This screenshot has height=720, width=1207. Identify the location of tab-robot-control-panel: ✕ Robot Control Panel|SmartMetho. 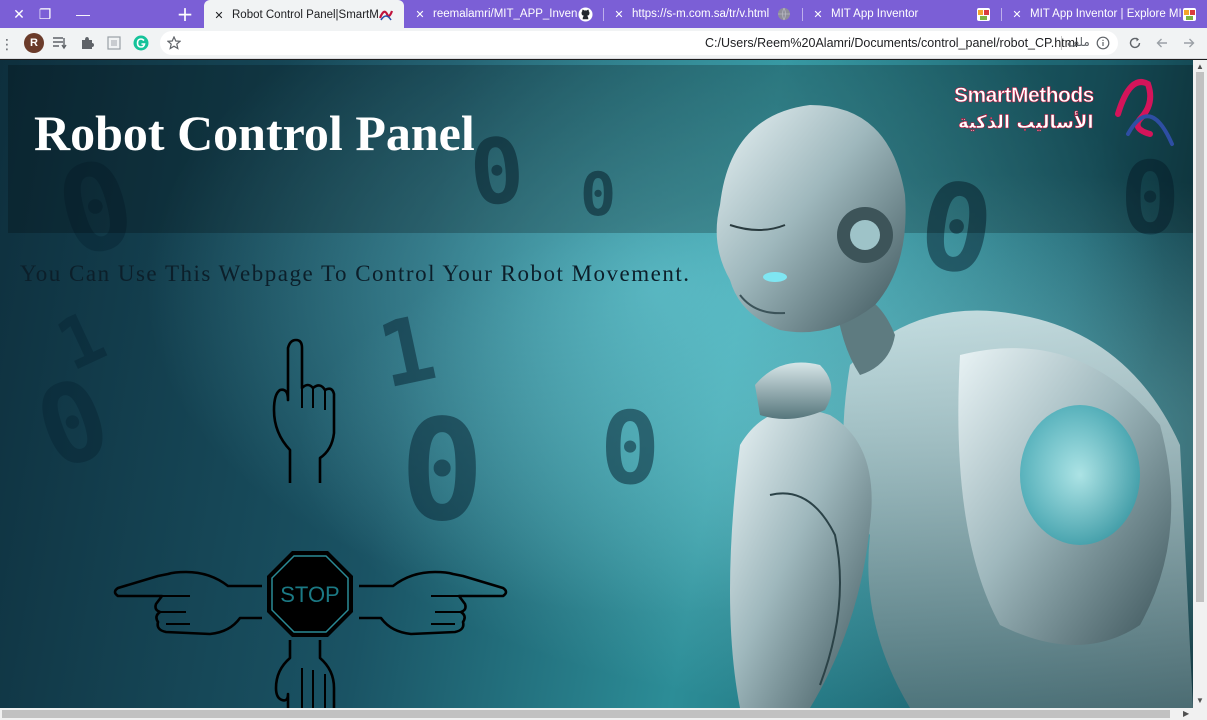
(304, 15).